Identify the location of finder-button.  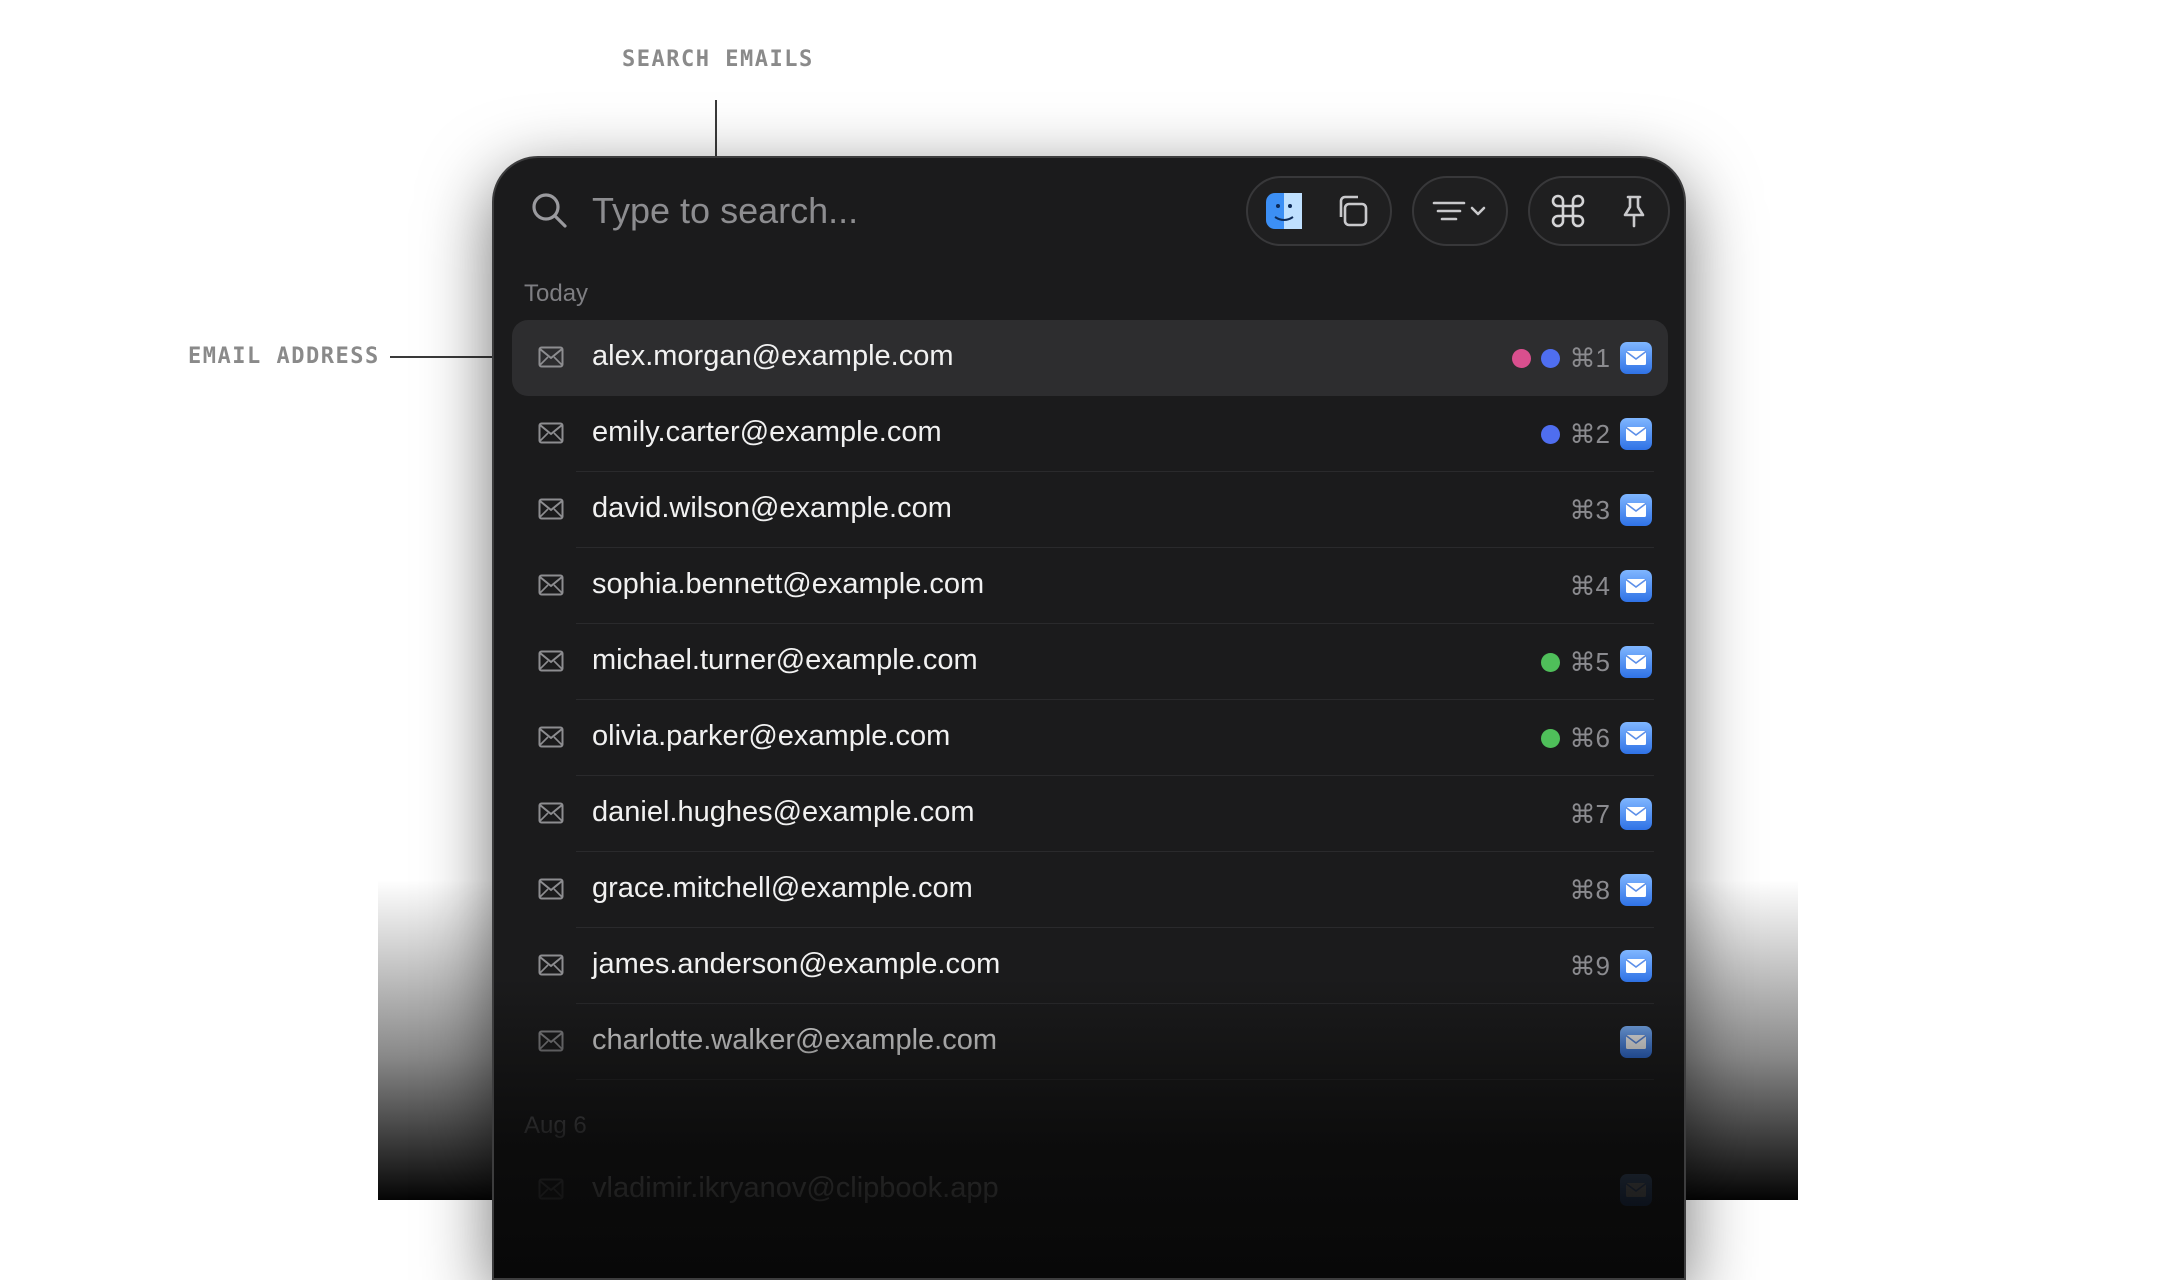
(1284, 211).